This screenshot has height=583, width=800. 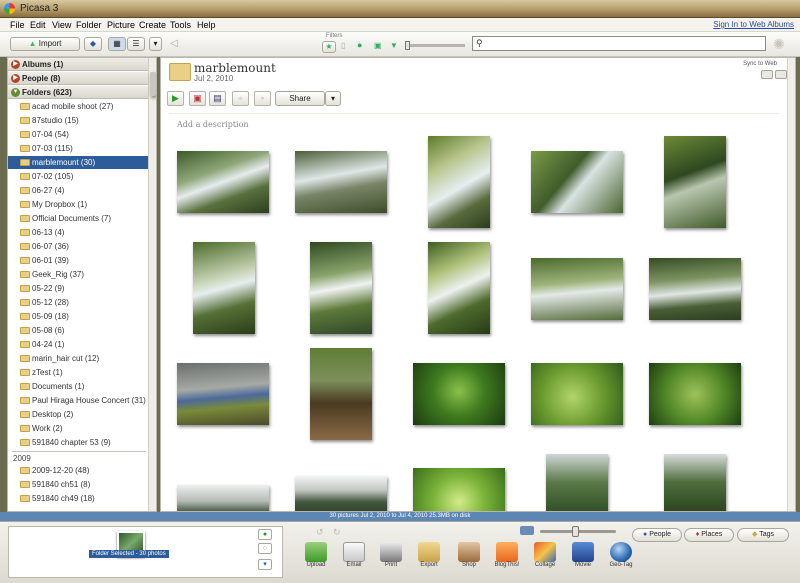 I want to click on add-to-album-icon: ▾, so click(x=265, y=564).